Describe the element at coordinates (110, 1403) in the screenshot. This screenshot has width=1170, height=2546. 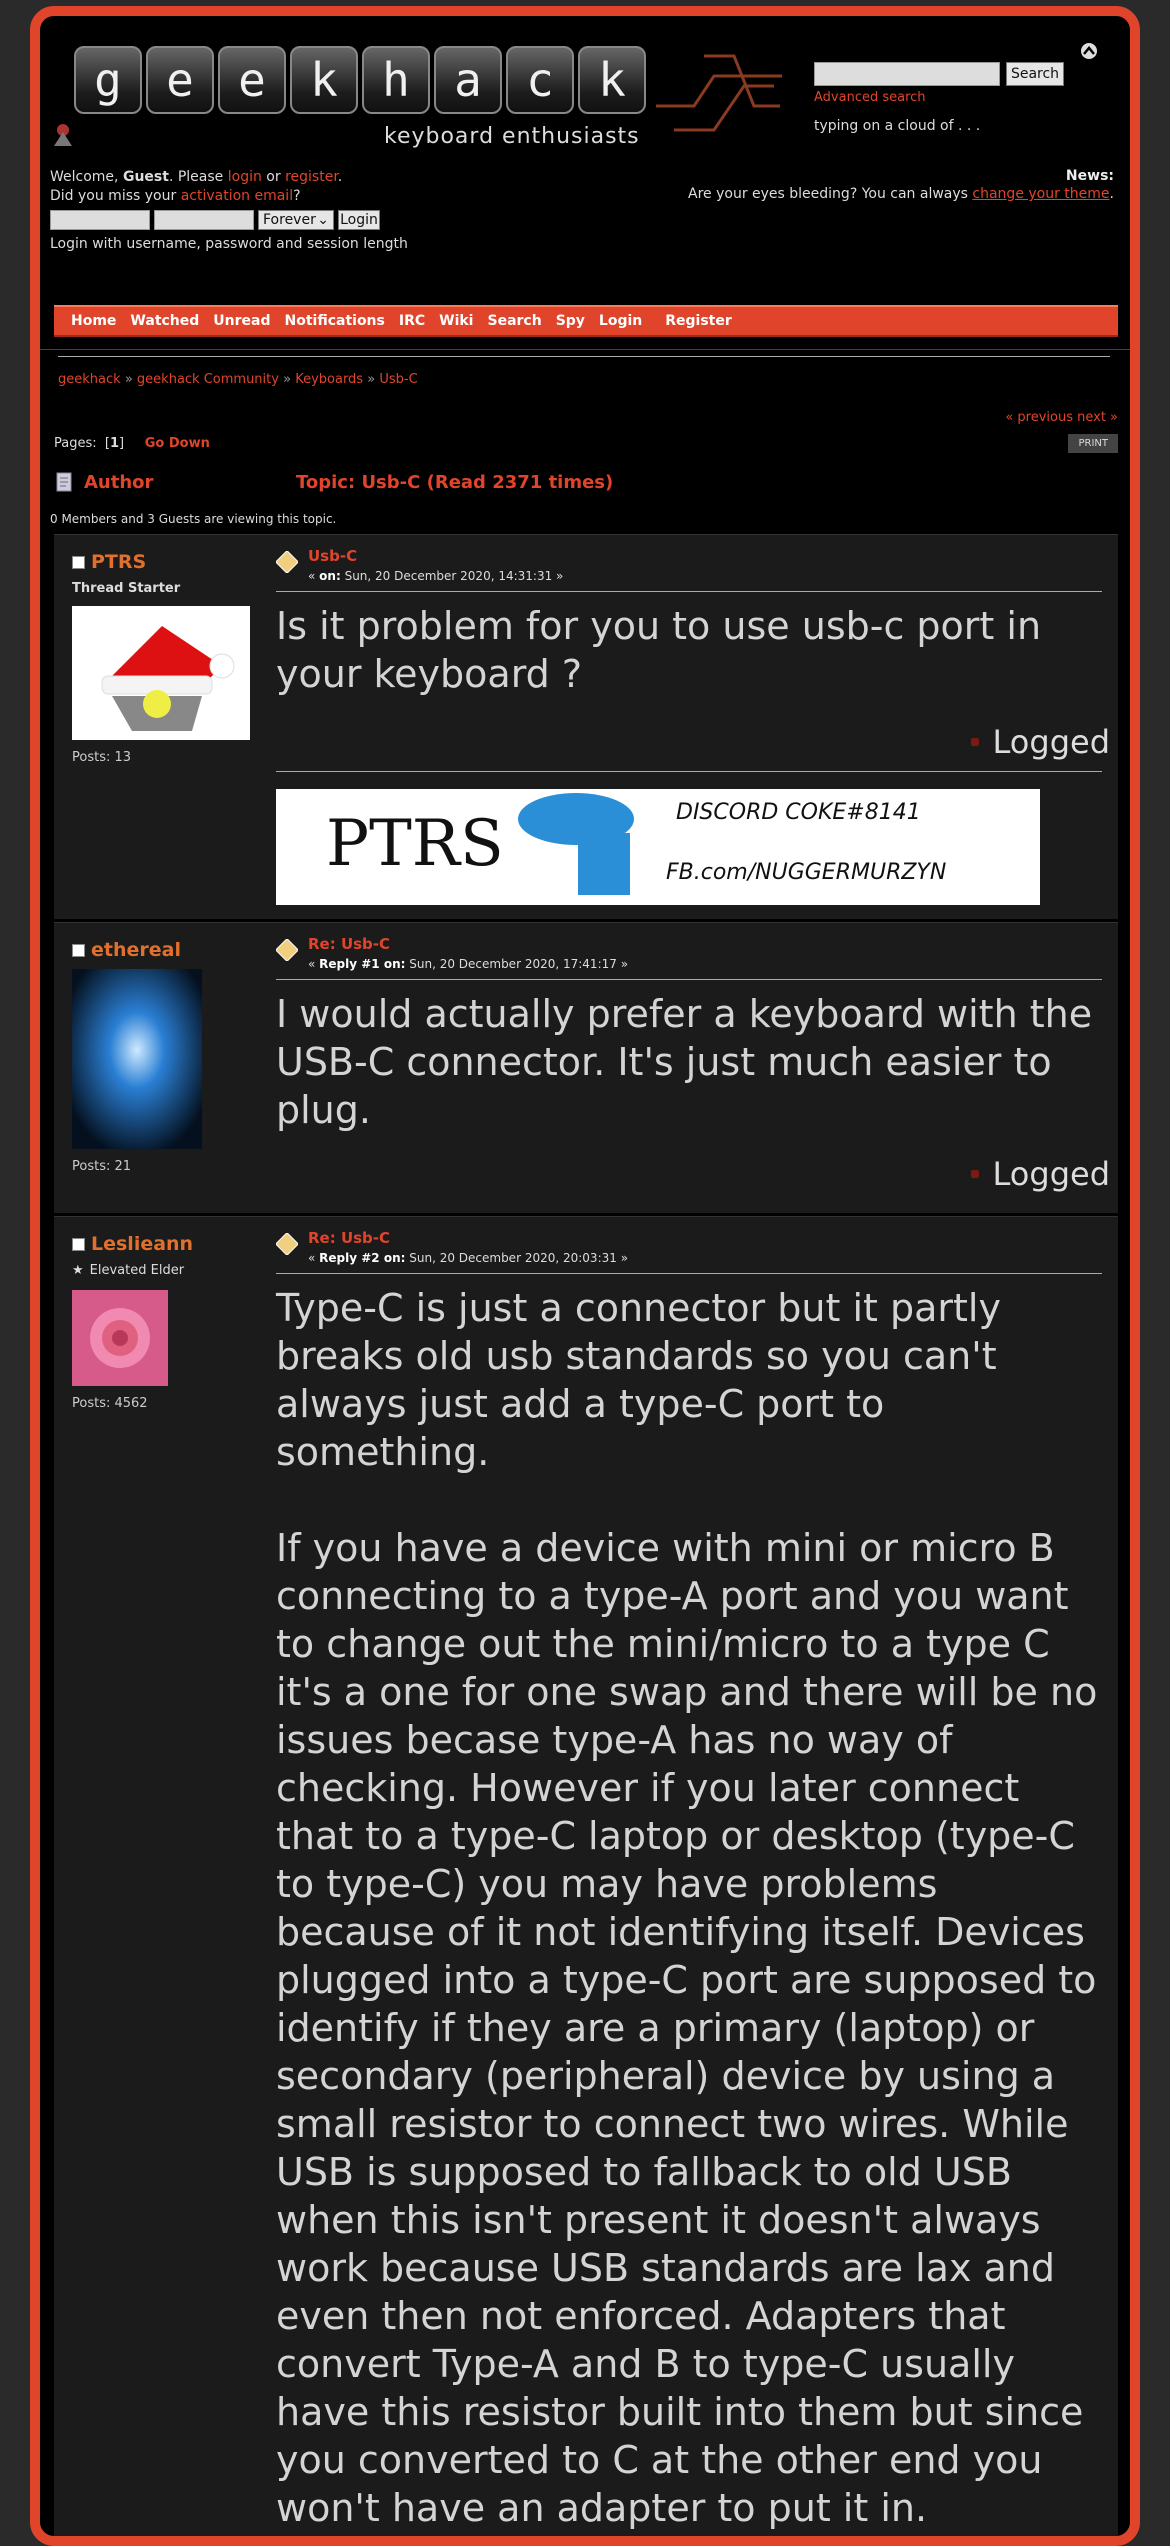
I see `post-count: Posts: 4562` at that location.